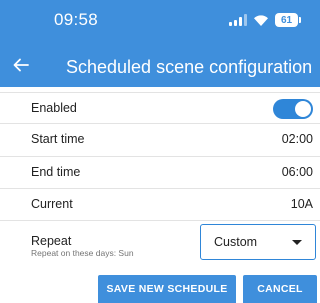 The height and width of the screenshot is (303, 320). What do you see at coordinates (303, 109) in the screenshot?
I see `toggle-knob` at bounding box center [303, 109].